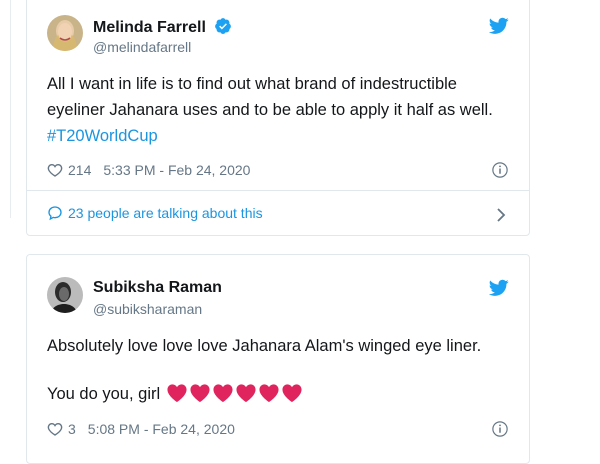 The image size is (600, 464). I want to click on hashtag-link: #T20WorldCup, so click(102, 136).